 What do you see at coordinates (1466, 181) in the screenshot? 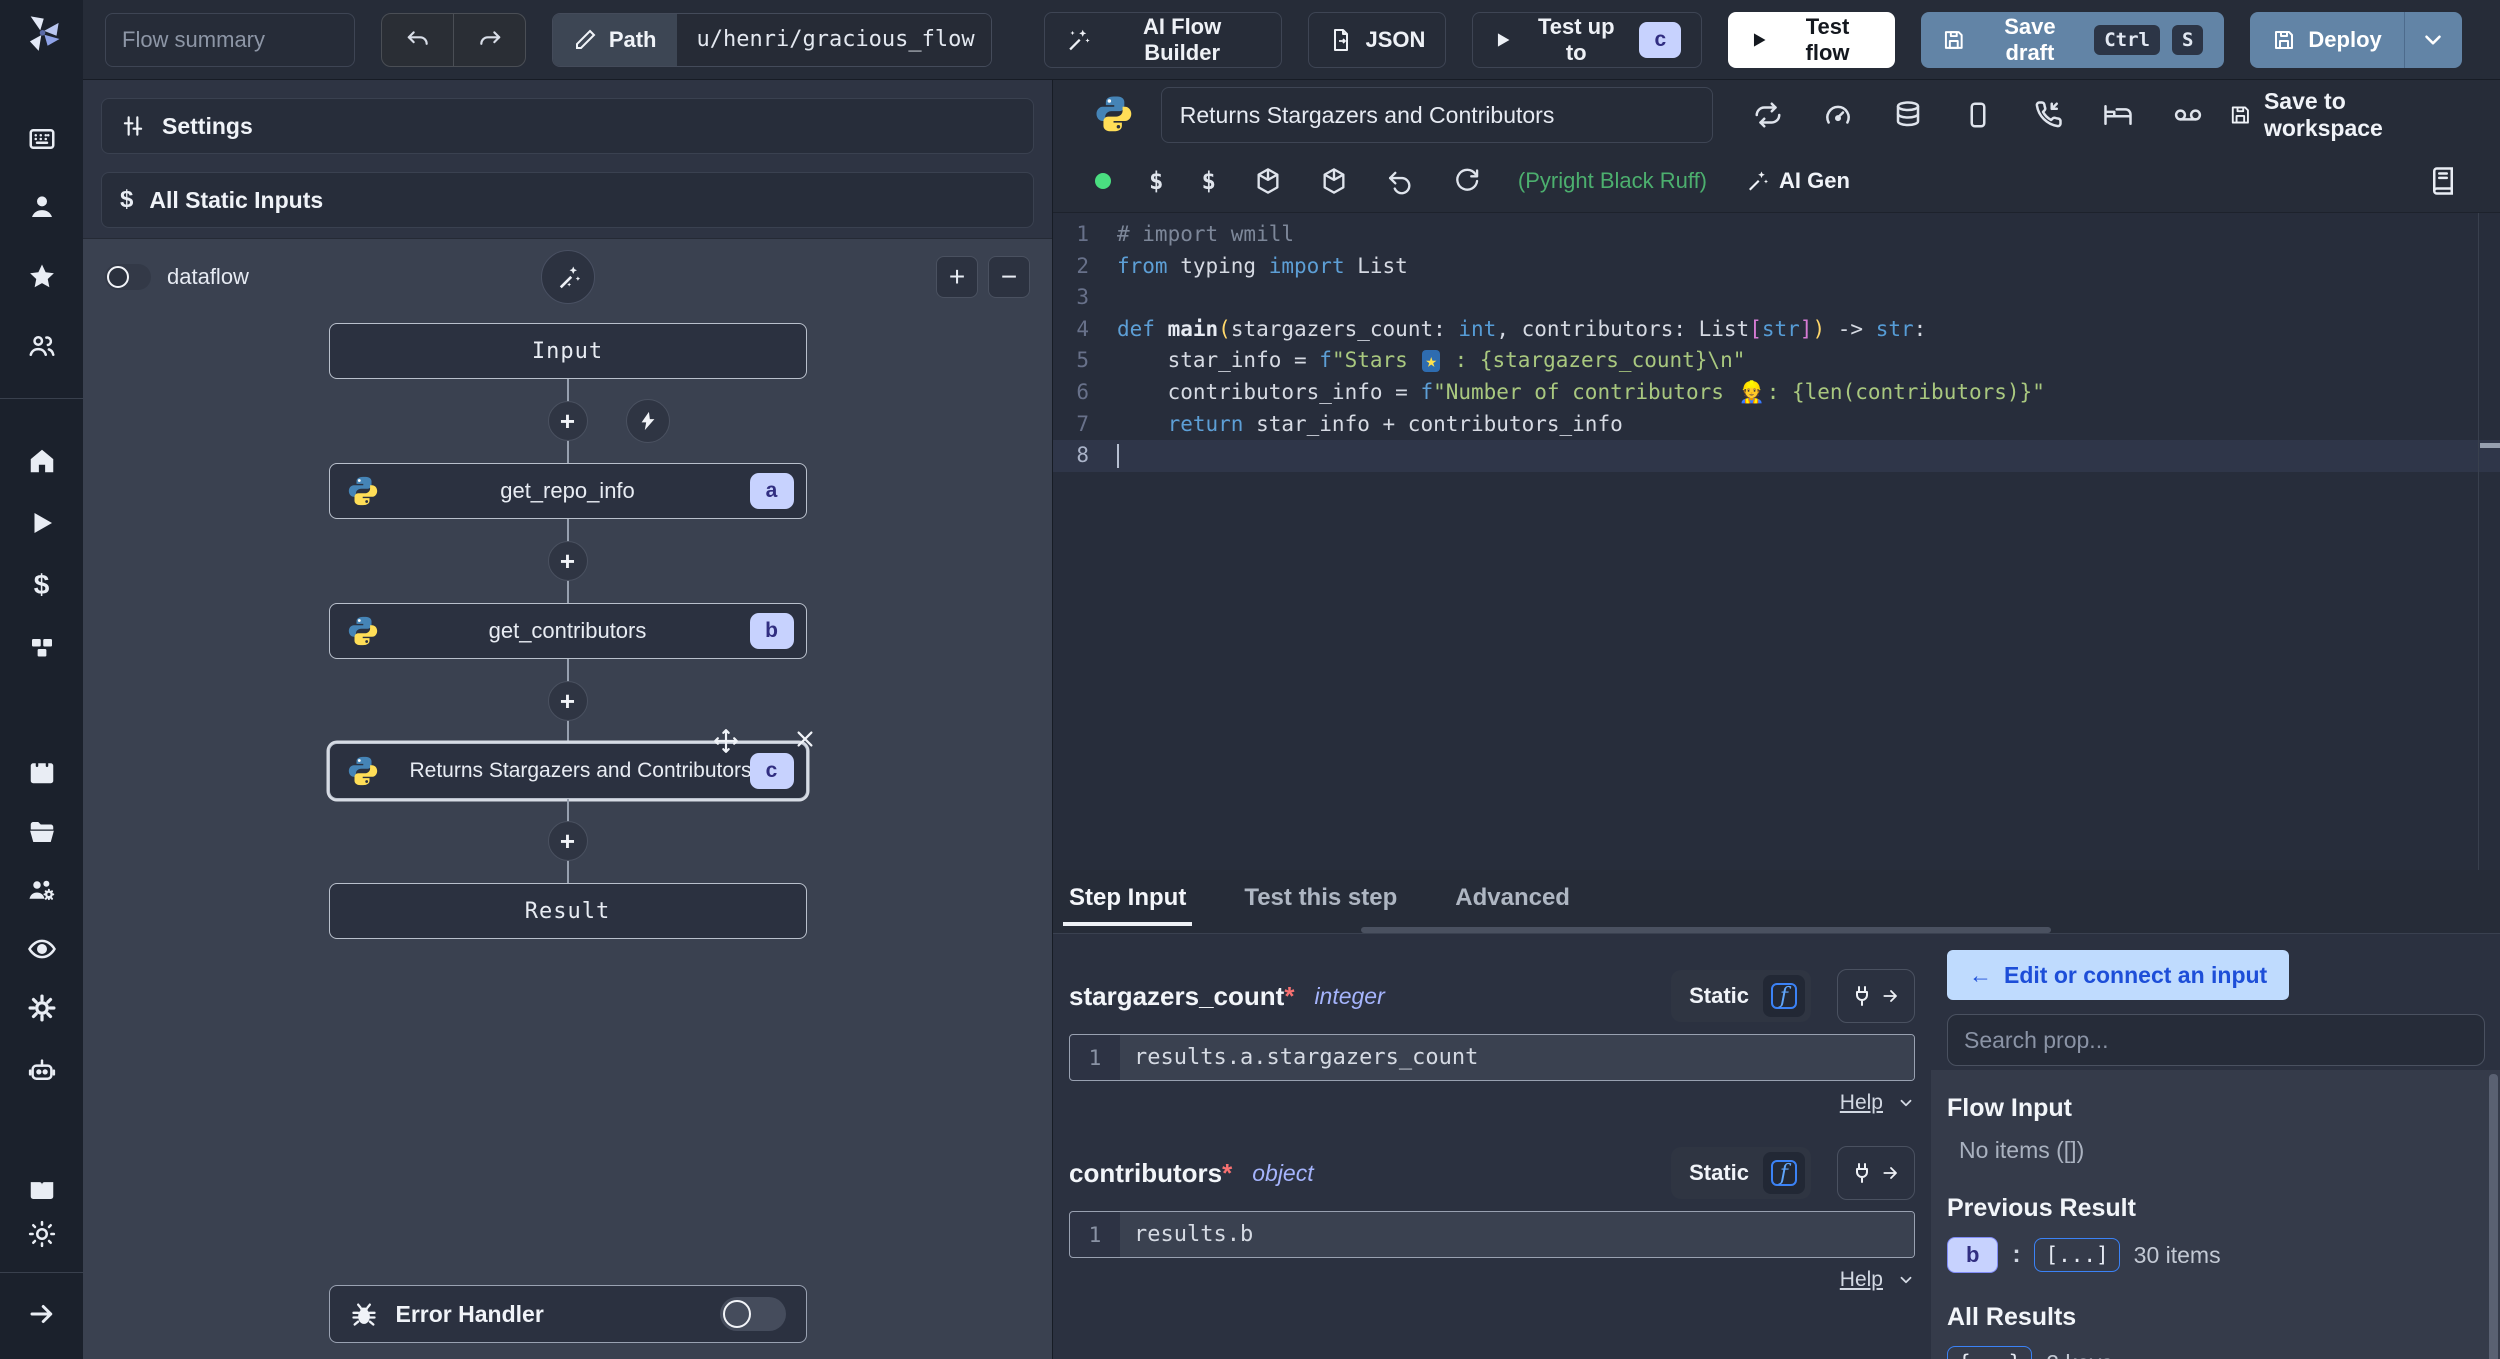
I see `reload-refresh-icon` at bounding box center [1466, 181].